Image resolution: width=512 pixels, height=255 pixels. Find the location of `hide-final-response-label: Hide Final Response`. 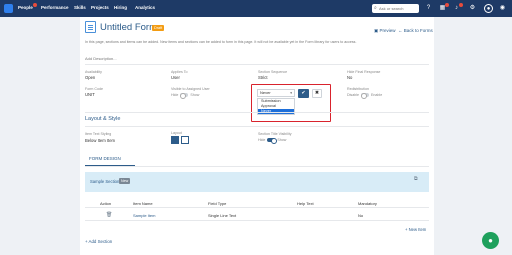

hide-final-response-label: Hide Final Response is located at coordinates (364, 72).